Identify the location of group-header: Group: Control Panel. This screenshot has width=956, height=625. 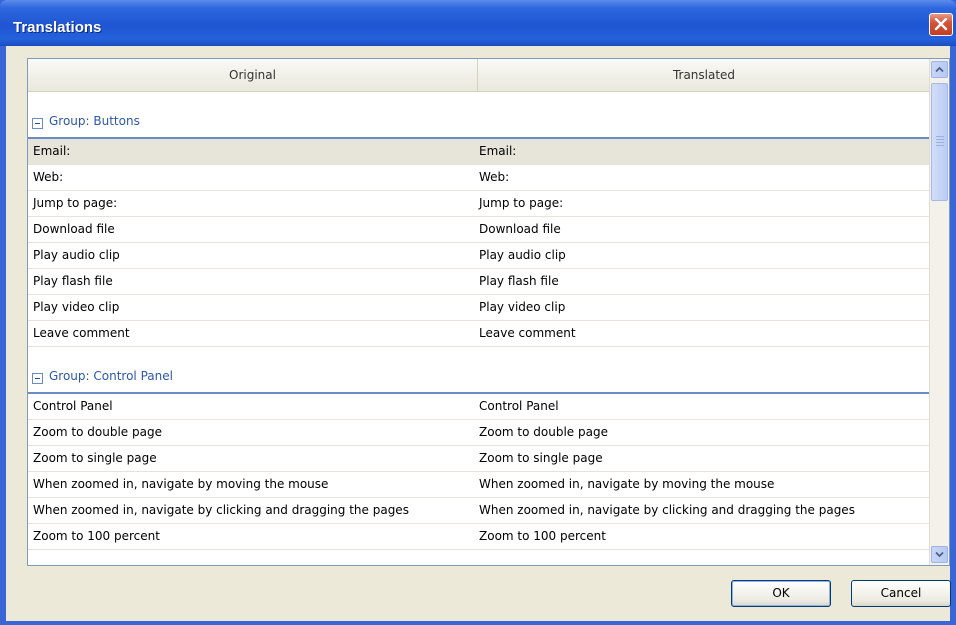
(479, 370).